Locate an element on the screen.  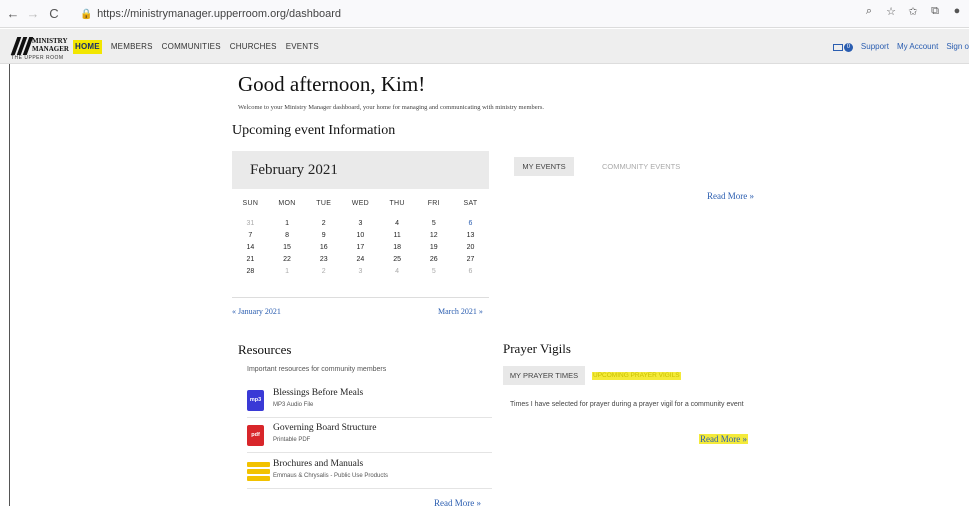
resource-type: MP3 Audio File is located at coordinates (293, 405).